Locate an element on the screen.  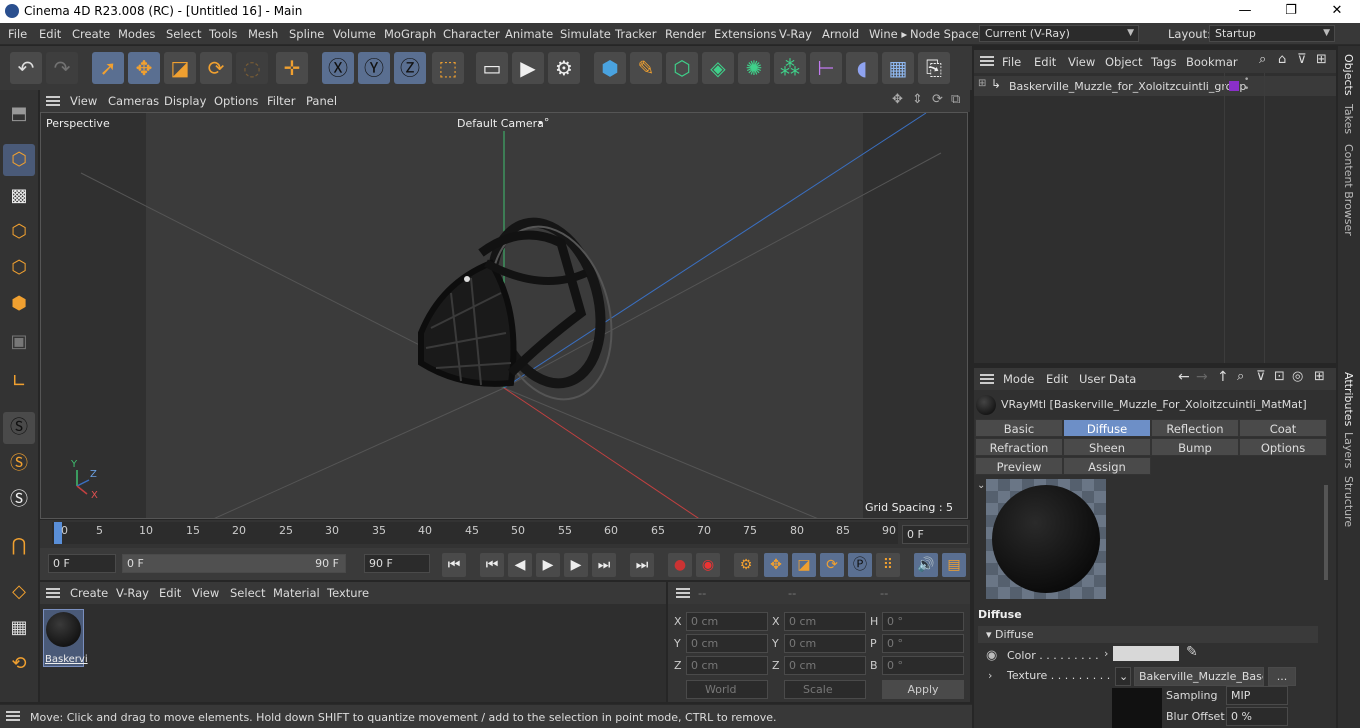
sampling-dropdown: MIP is located at coordinates (1257, 695).